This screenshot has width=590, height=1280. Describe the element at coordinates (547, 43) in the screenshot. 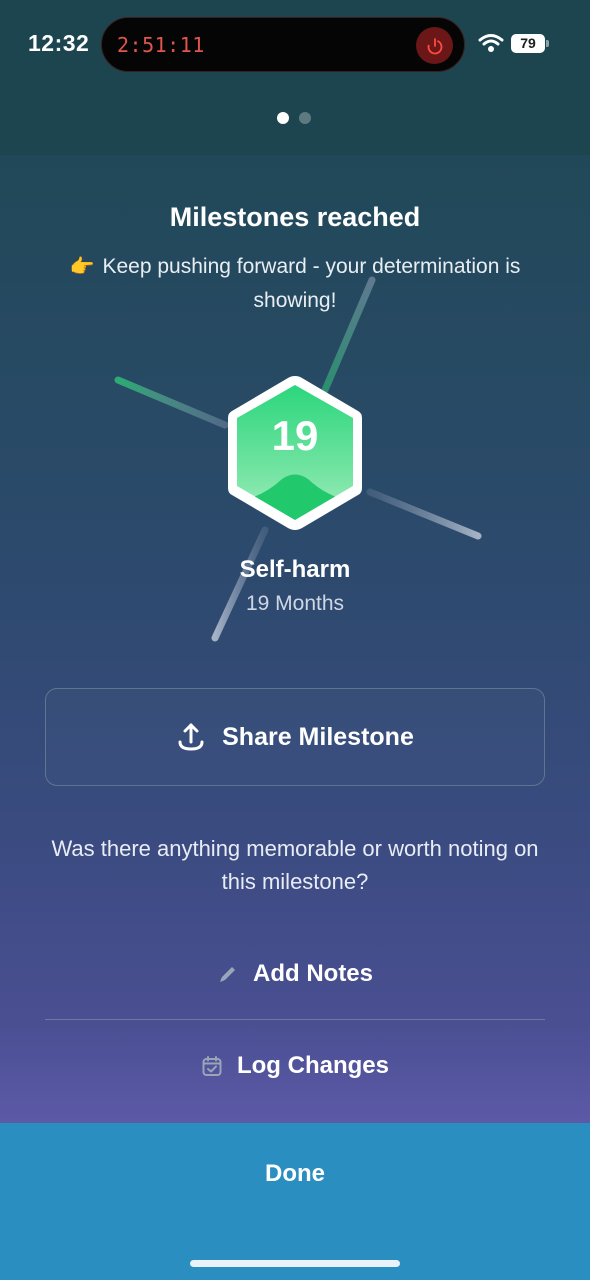

I see `battery-tip` at that location.